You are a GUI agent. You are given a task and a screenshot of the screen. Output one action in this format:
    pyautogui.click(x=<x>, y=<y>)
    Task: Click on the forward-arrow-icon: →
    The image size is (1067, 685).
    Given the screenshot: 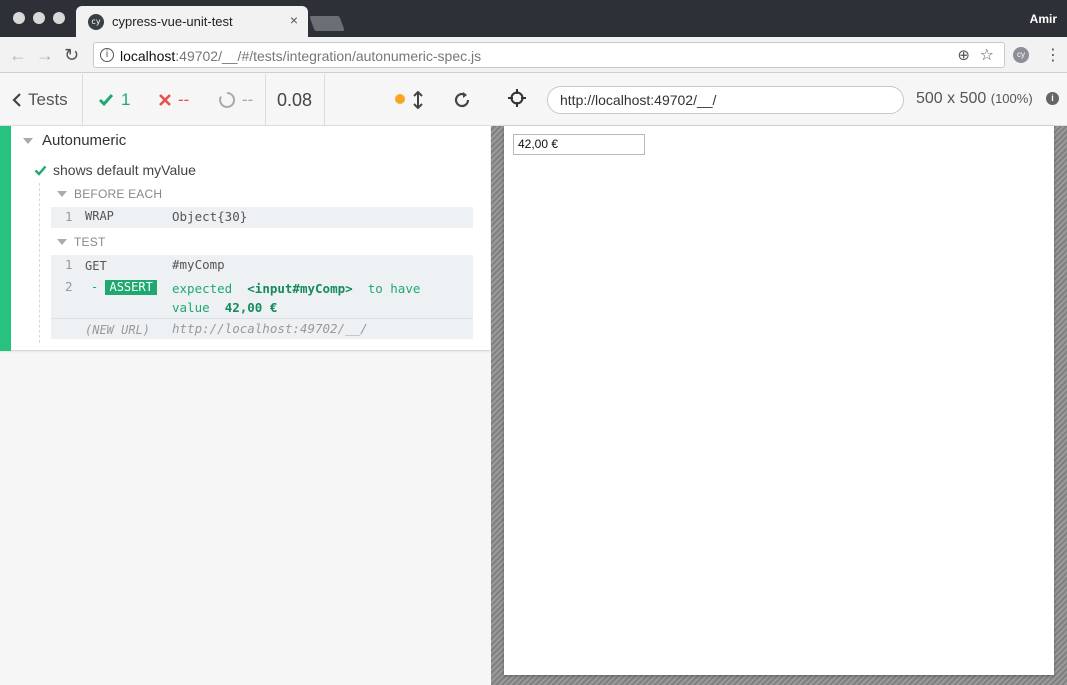 What is the action you would take?
    pyautogui.click(x=45, y=55)
    